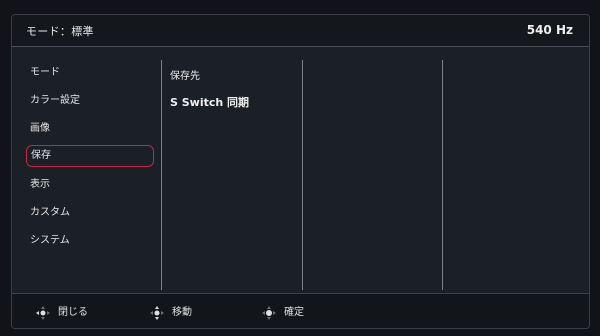 Image resolution: width=600 pixels, height=336 pixels. I want to click on joystick-center-icon, so click(269, 313).